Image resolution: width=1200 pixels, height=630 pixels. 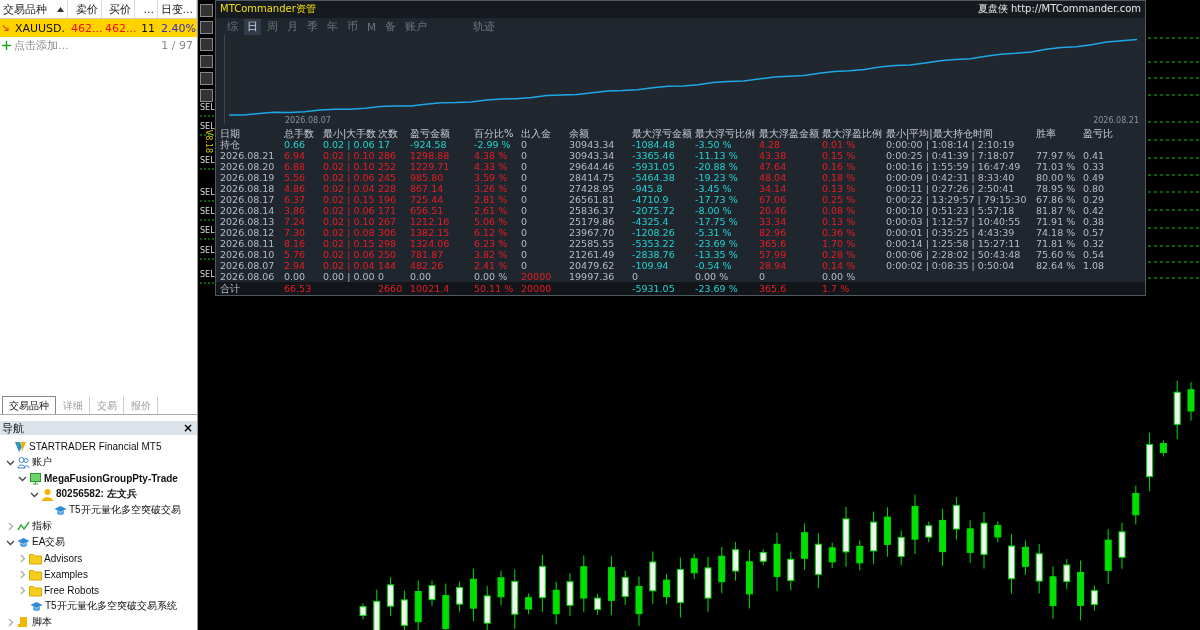 What do you see at coordinates (1056, 232) in the screenshot?
I see `table-cell-text: 74.18 %` at bounding box center [1056, 232].